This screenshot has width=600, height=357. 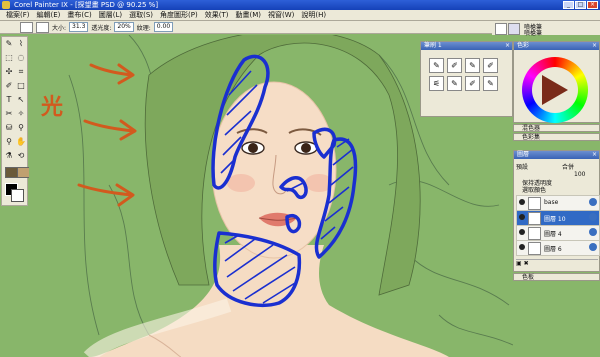 I want to click on color-panel-title: 色彩, so click(x=523, y=45).